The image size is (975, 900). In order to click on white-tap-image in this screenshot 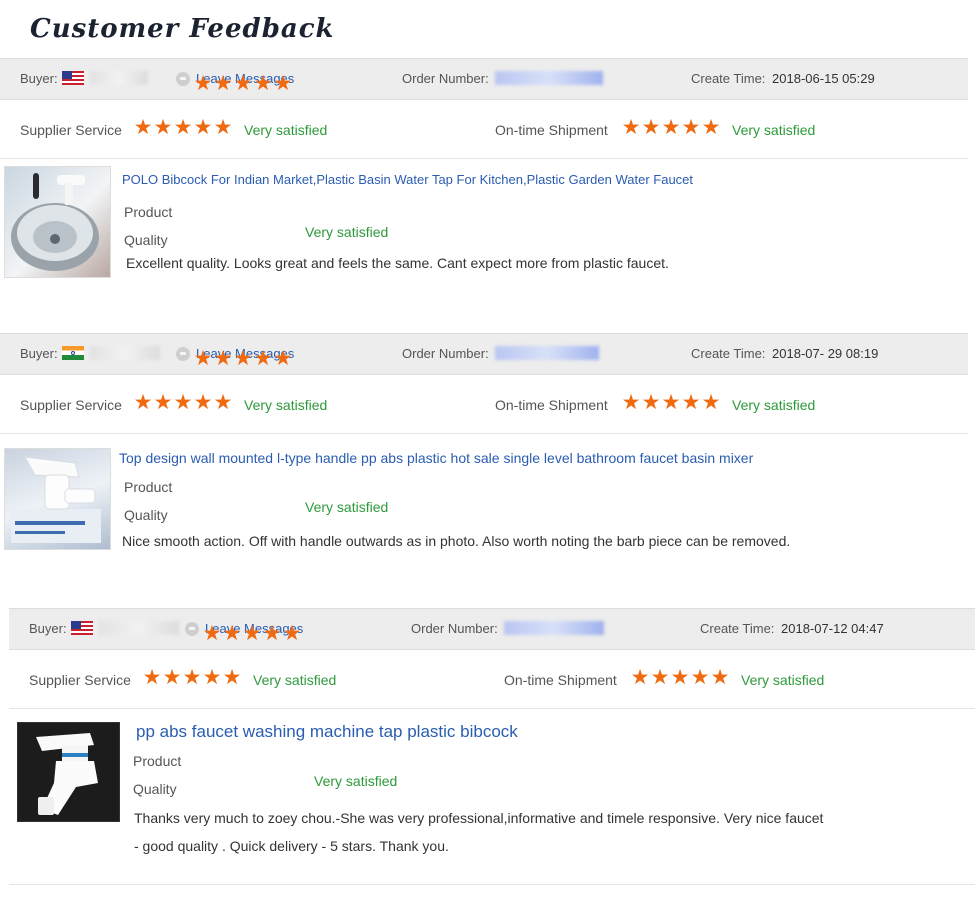, I will do `click(56, 499)`.